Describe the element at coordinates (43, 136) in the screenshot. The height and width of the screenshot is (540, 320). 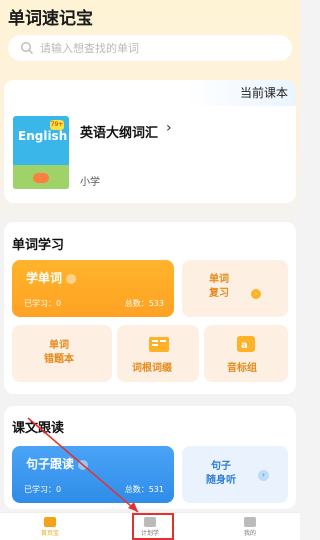
I see `cover-title: English` at that location.